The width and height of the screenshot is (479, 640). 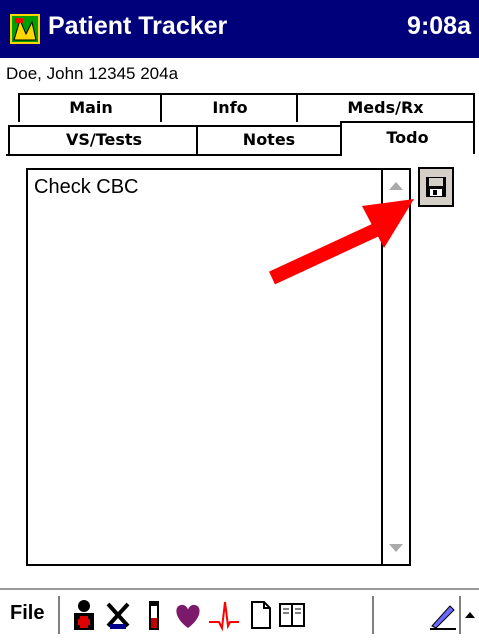 I want to click on title-bar: Patient Tracker 9:08a, so click(x=239, y=29).